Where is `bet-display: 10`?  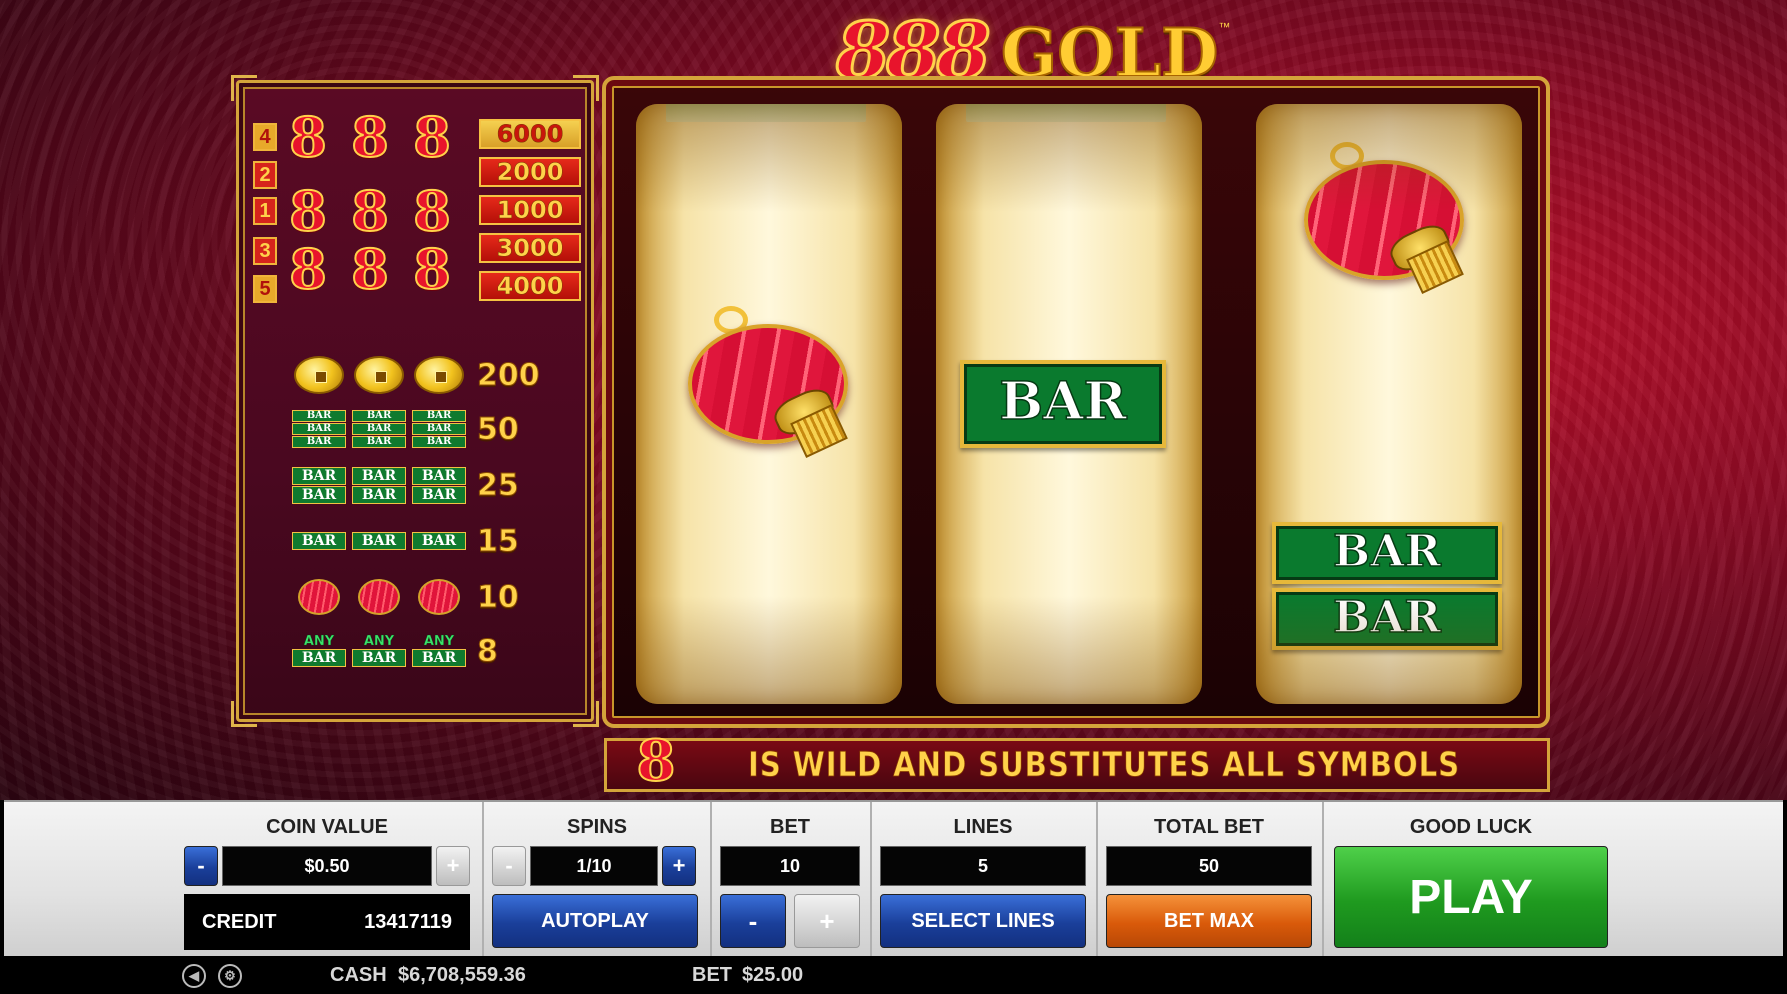
bet-display: 10 is located at coordinates (790, 866).